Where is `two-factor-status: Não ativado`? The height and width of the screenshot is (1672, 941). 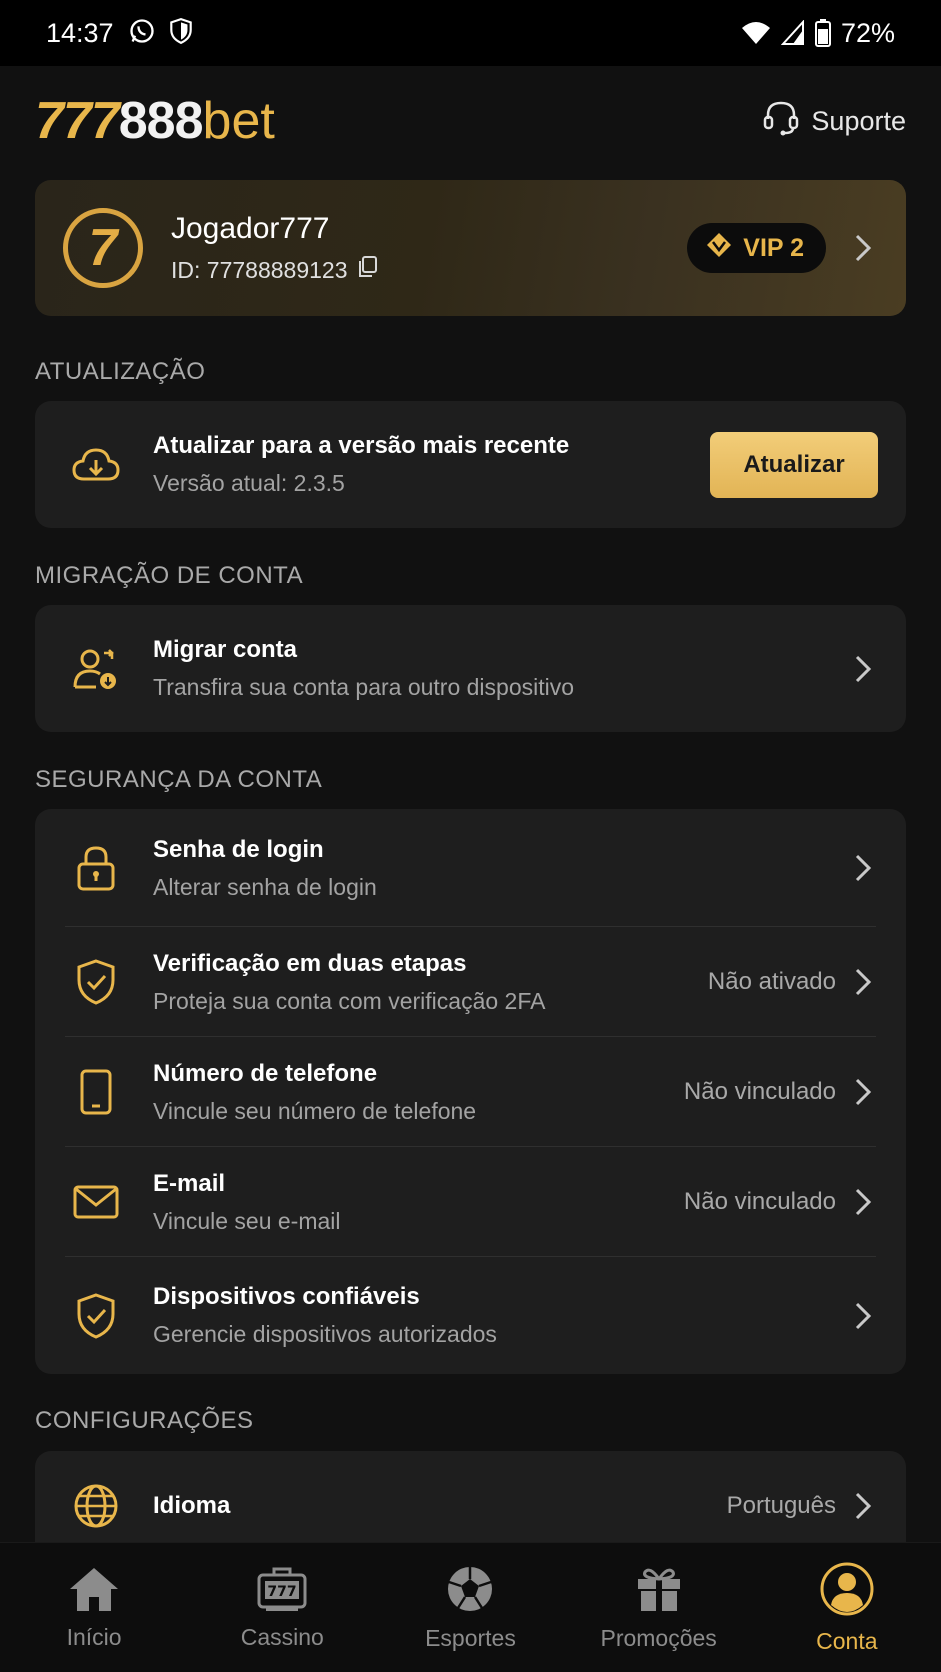 two-factor-status: Não ativado is located at coordinates (771, 981).